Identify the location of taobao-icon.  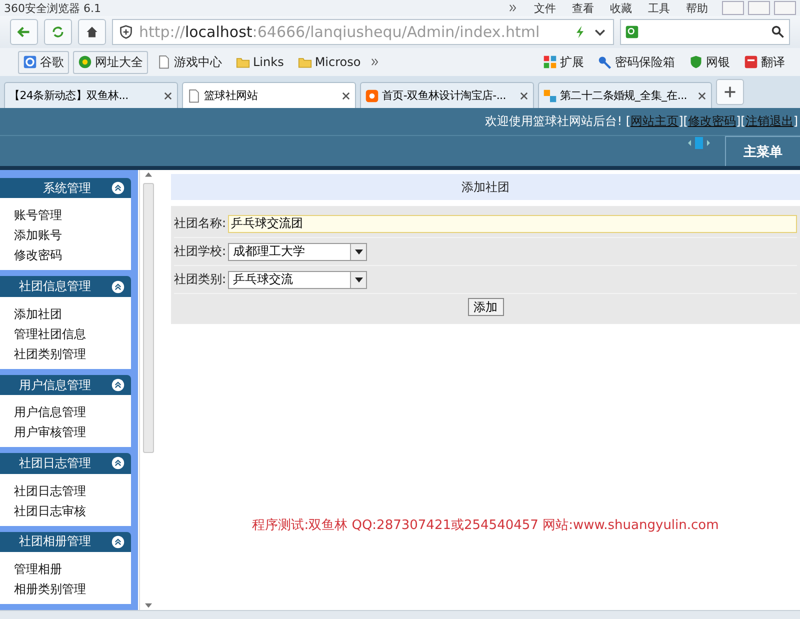
(372, 95).